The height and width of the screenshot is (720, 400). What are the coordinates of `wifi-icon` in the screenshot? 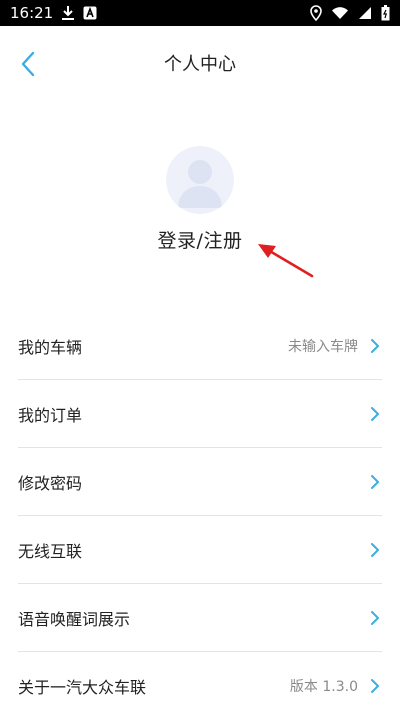 It's located at (340, 13).